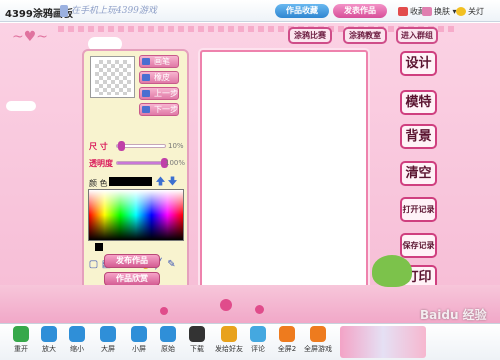 This screenshot has height=360, width=500. I want to click on zoom-in-icon, so click(49, 334).